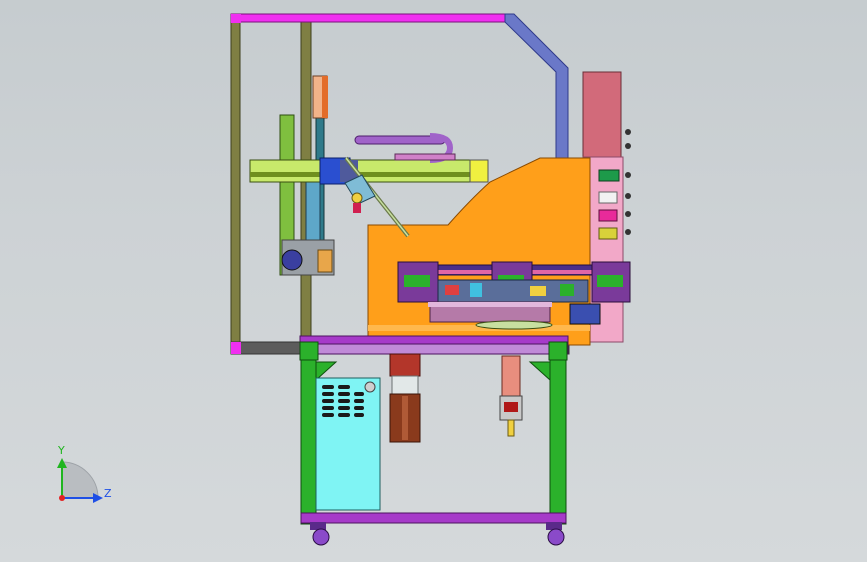 The image size is (867, 562). I want to click on electrical-box, so click(348, 444).